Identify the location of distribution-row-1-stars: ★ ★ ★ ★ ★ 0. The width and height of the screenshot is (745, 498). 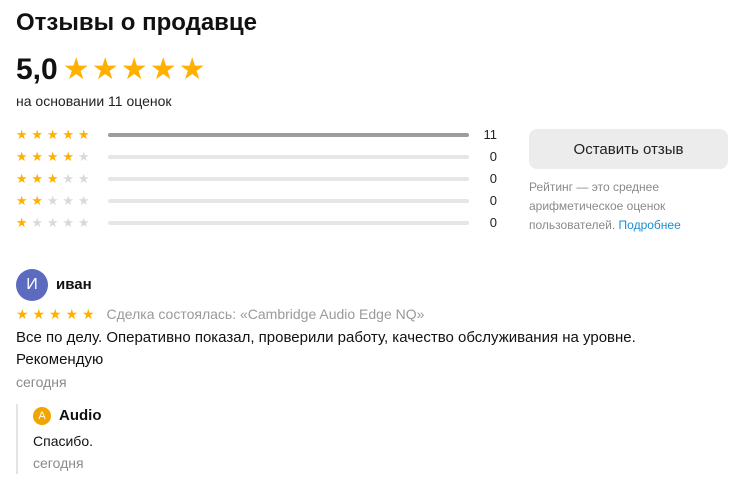
(259, 223).